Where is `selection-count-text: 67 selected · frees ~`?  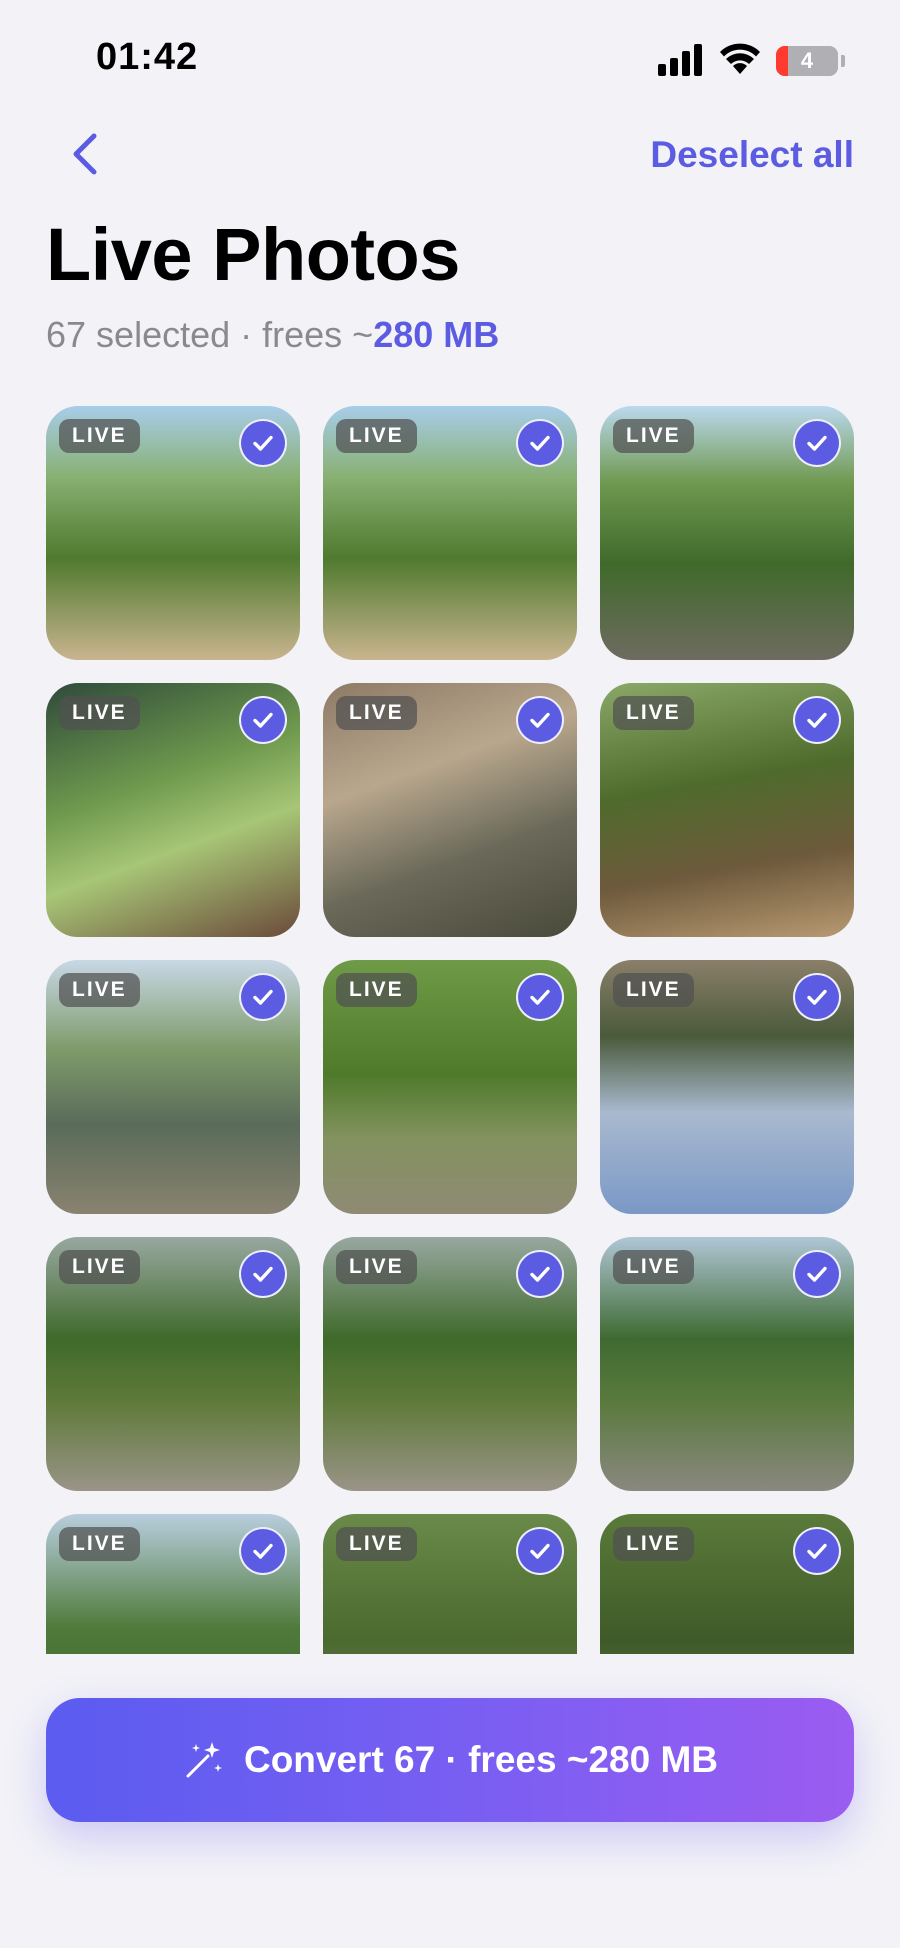
selection-count-text: 67 selected · frees ~ is located at coordinates (210, 334).